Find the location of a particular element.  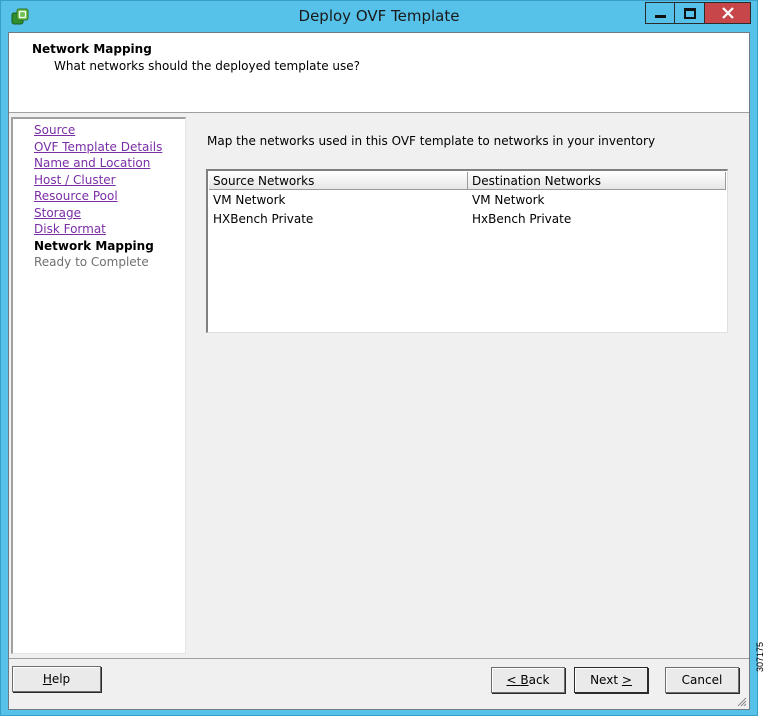

step-name-and-location: Name and Location is located at coordinates (92, 163).